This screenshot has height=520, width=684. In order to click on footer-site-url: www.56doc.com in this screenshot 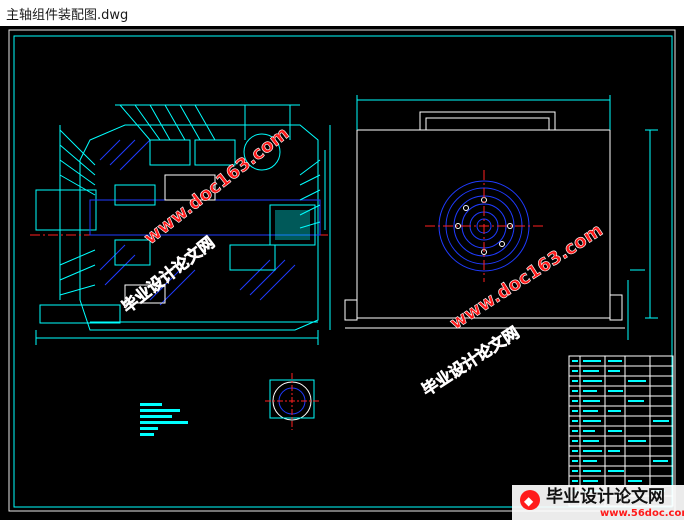, I will do `click(642, 513)`.